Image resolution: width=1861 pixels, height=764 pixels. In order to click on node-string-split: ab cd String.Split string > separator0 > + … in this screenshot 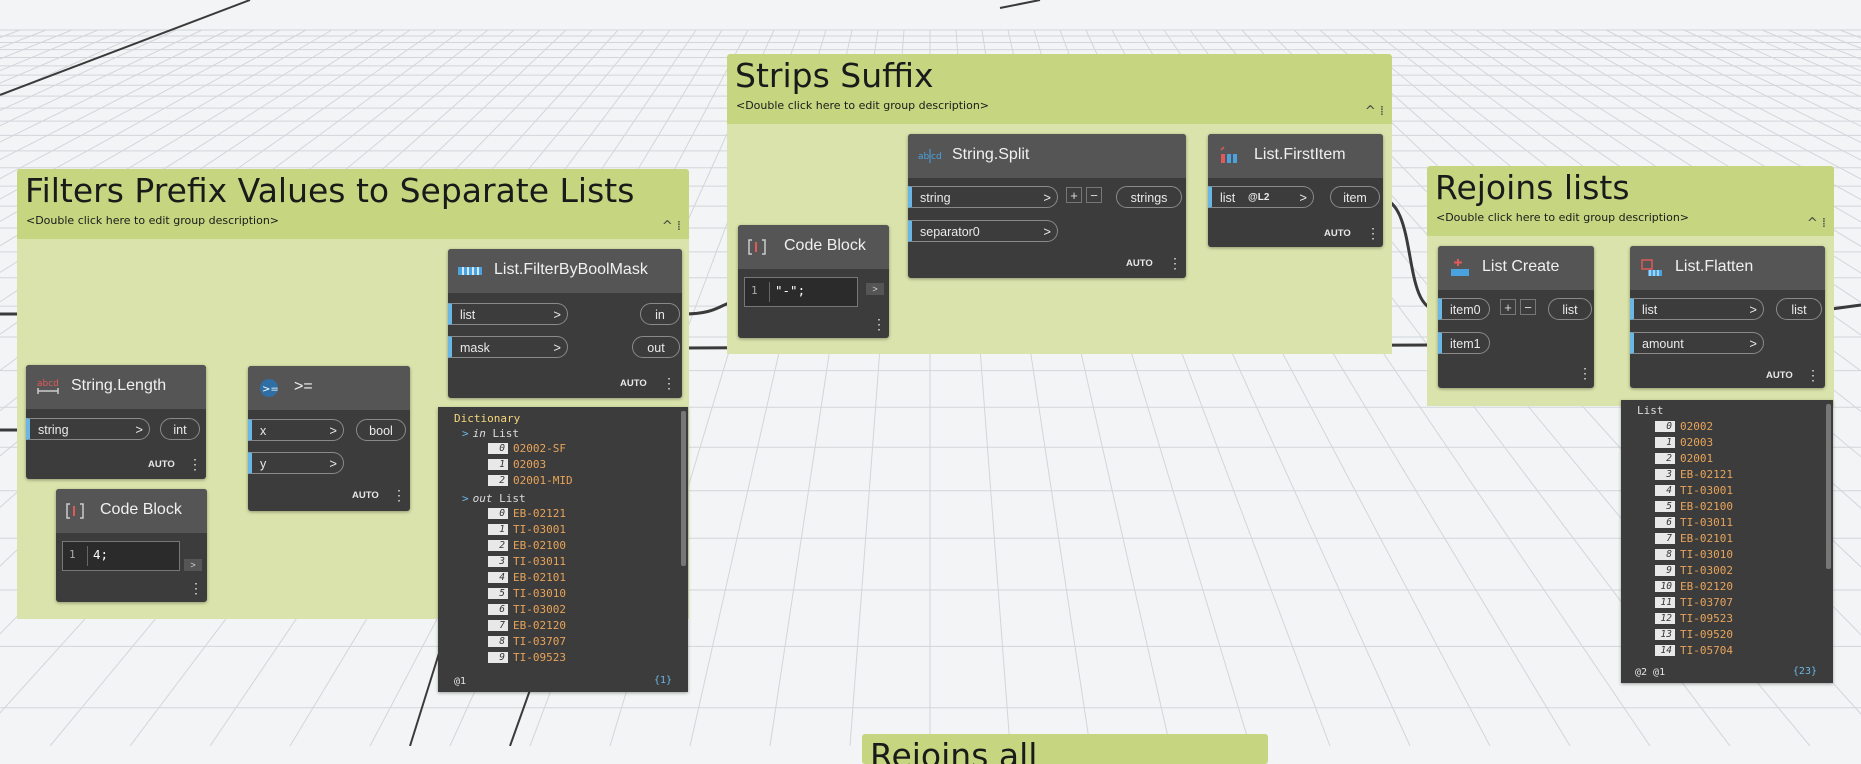, I will do `click(1047, 206)`.